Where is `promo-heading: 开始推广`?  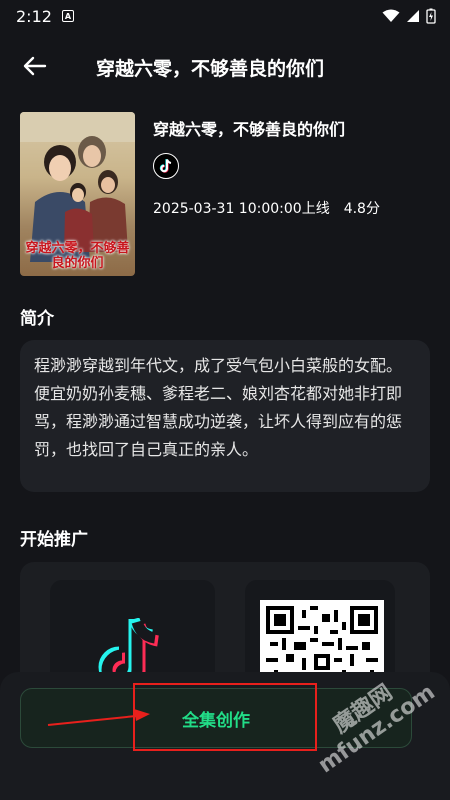 promo-heading: 开始推广 is located at coordinates (54, 540).